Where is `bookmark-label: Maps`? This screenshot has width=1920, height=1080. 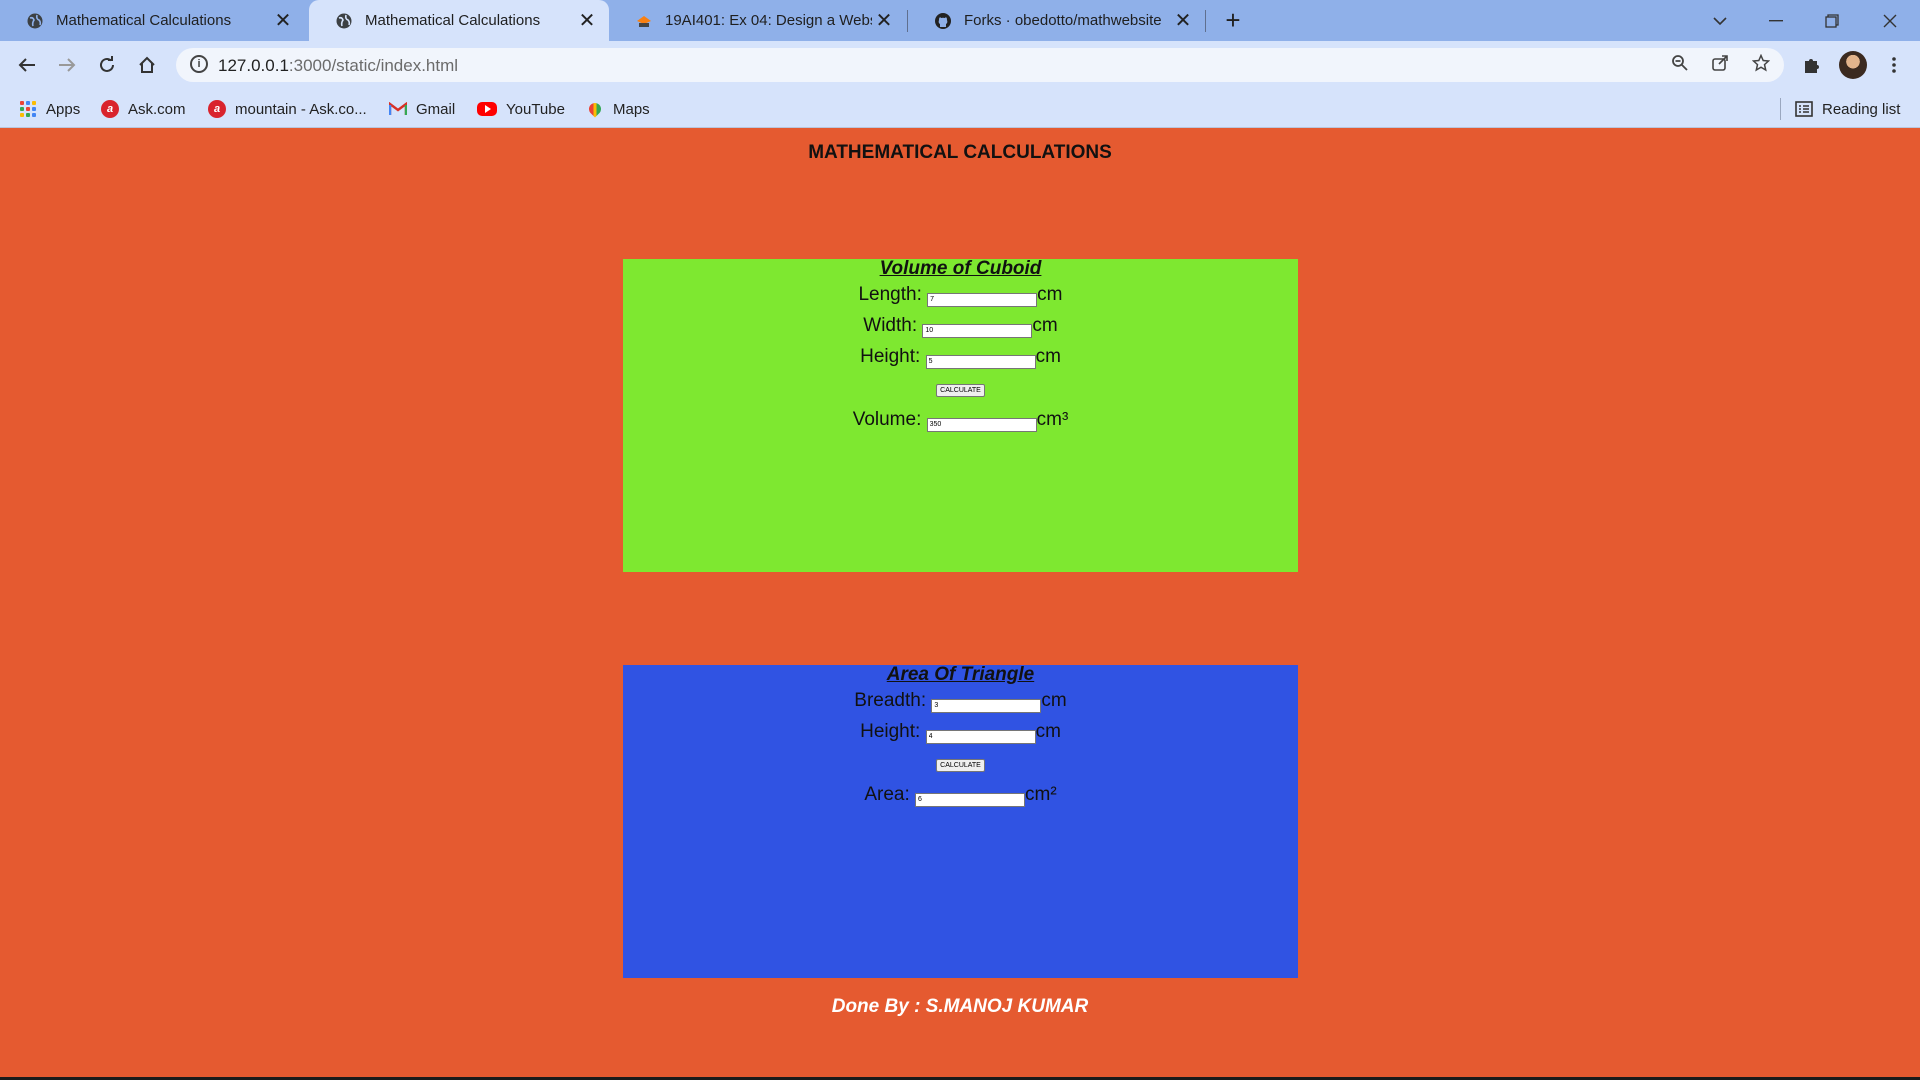
bookmark-label: Maps is located at coordinates (631, 109).